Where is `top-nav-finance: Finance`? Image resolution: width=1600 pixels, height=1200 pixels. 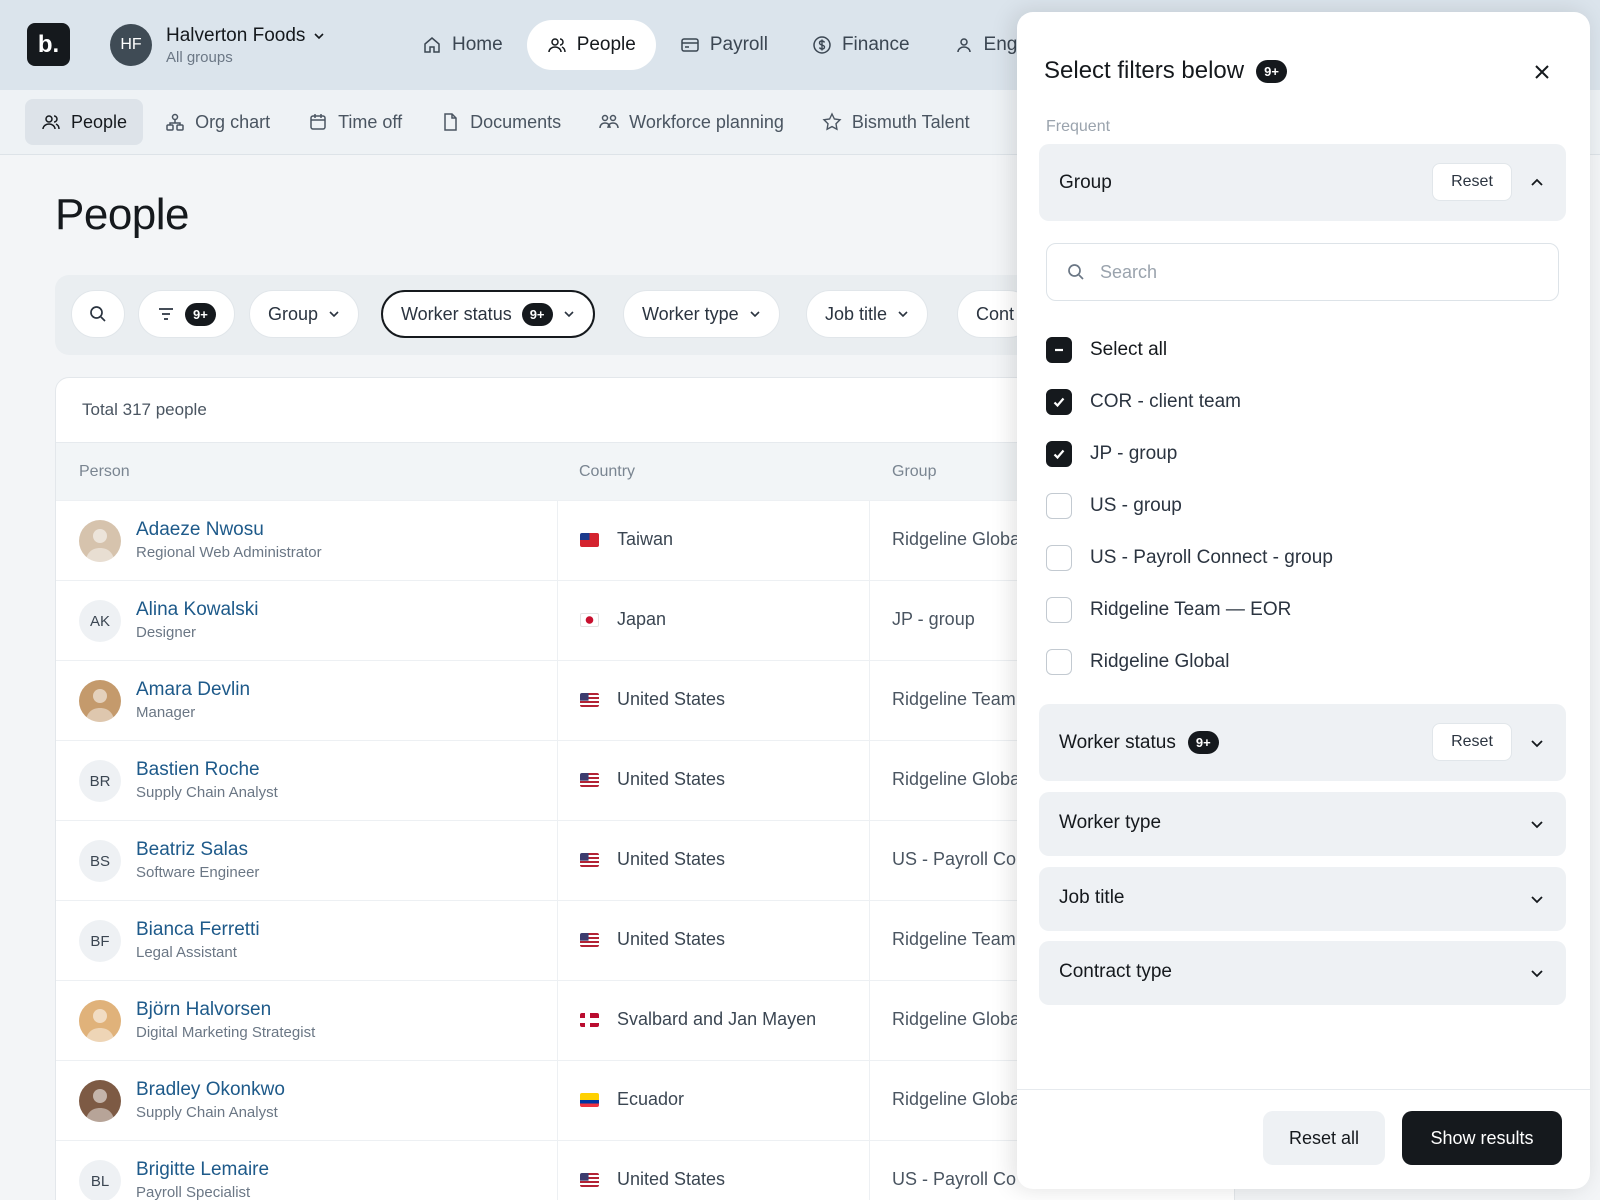 top-nav-finance: Finance is located at coordinates (861, 45).